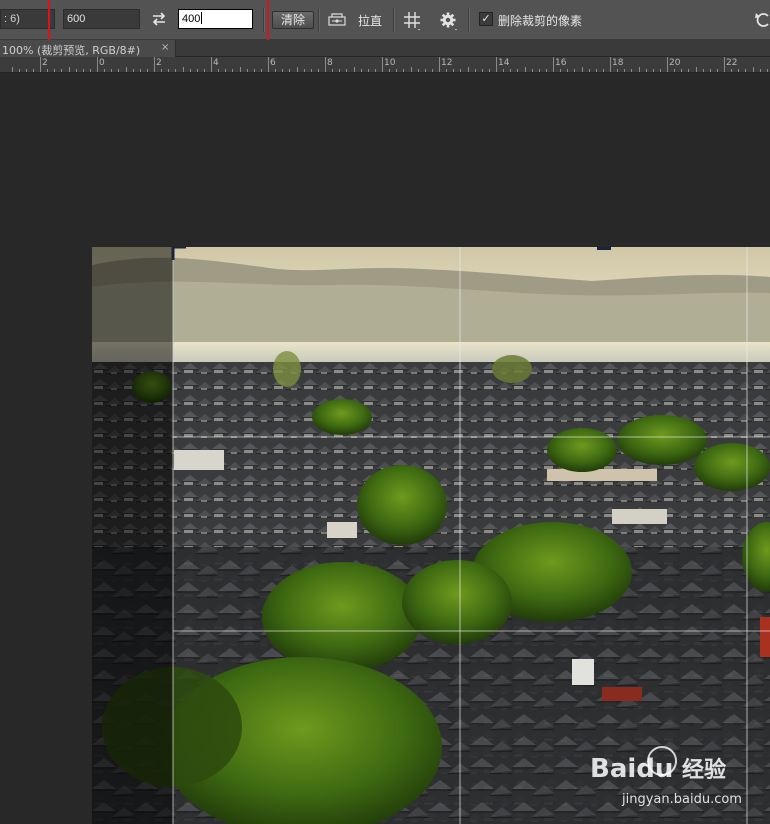 The image size is (770, 824). What do you see at coordinates (681, 799) in the screenshot?
I see `watermark-url: jingyan.baidu.com` at bounding box center [681, 799].